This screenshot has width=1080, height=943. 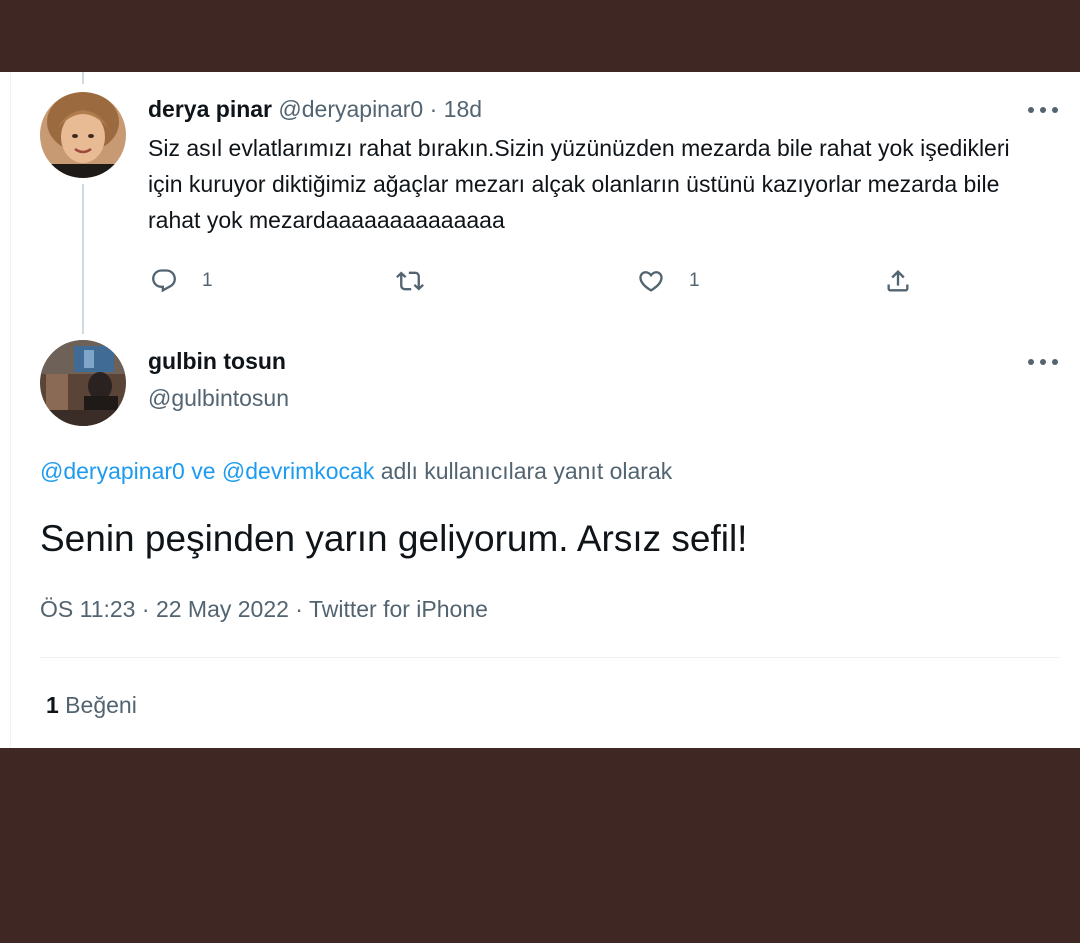 What do you see at coordinates (668, 281) in the screenshot?
I see `like-button: 1` at bounding box center [668, 281].